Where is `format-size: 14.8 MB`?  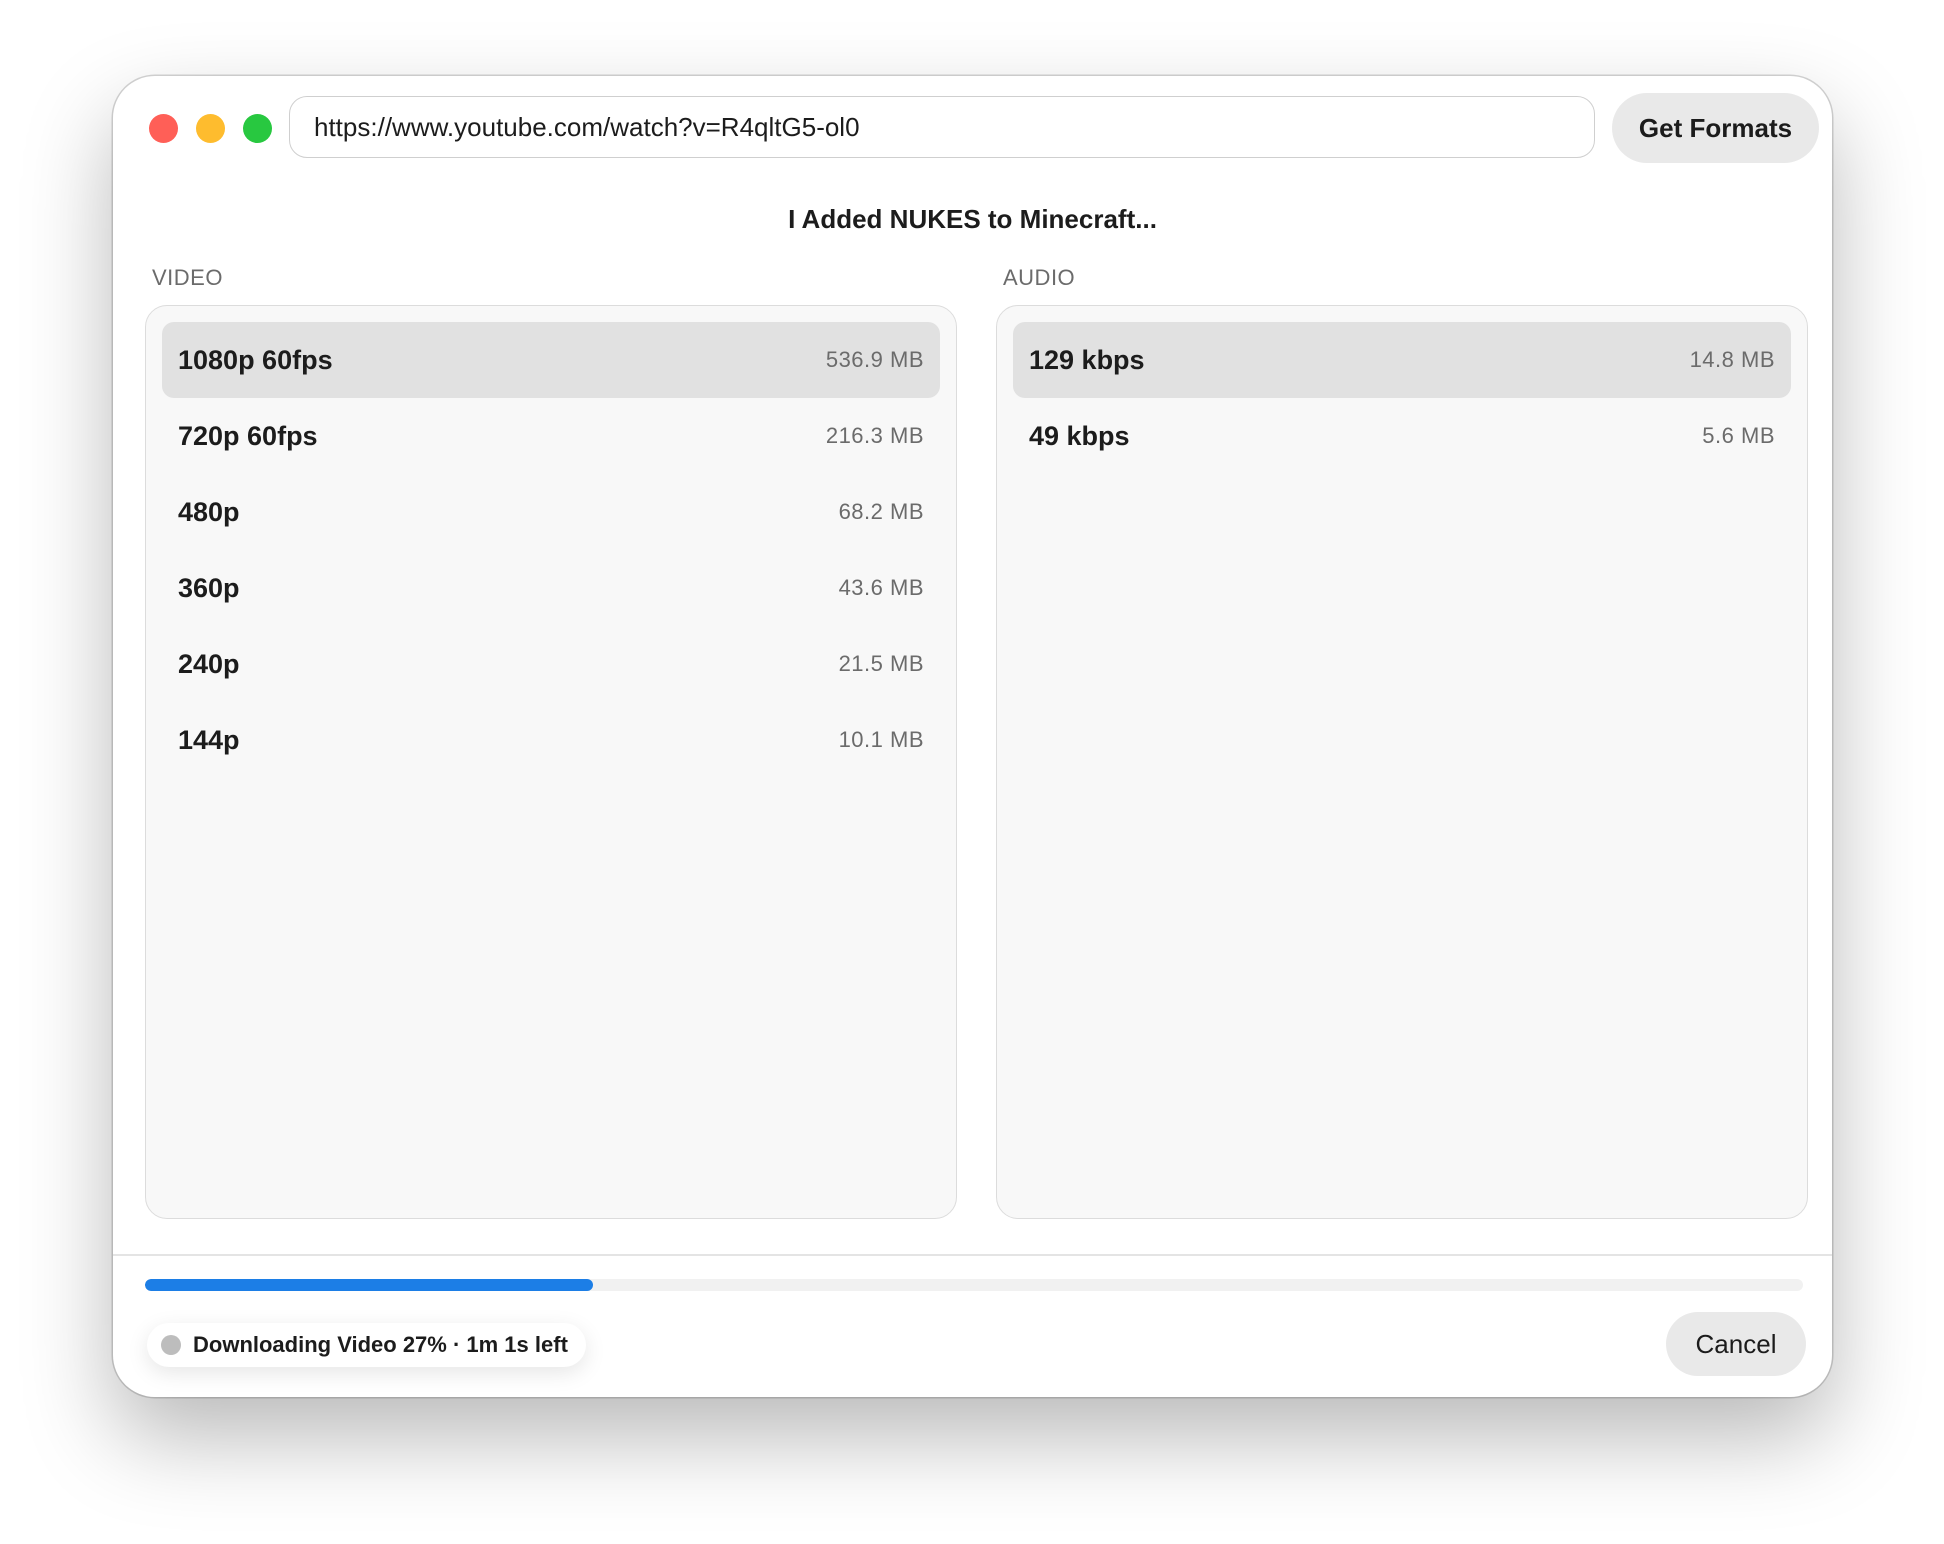
format-size: 14.8 MB is located at coordinates (1732, 359).